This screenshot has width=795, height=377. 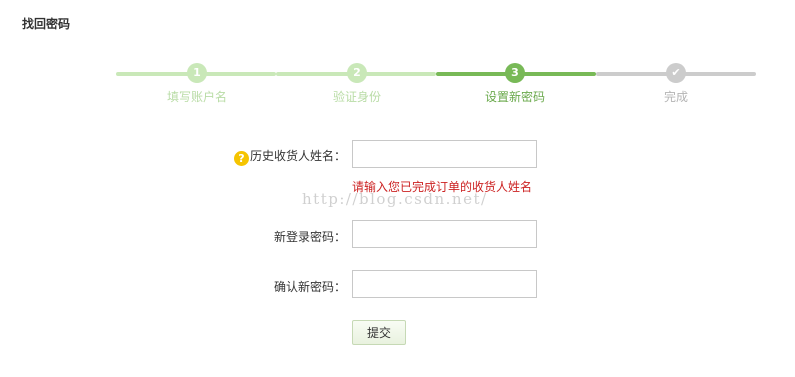 What do you see at coordinates (514, 97) in the screenshot?
I see `step-label-3: 设置新密码` at bounding box center [514, 97].